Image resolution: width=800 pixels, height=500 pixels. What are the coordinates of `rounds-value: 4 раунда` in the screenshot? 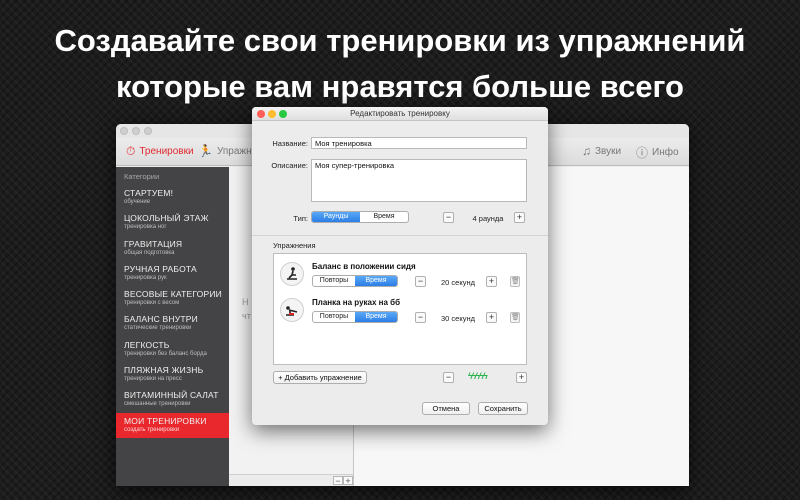 It's located at (488, 218).